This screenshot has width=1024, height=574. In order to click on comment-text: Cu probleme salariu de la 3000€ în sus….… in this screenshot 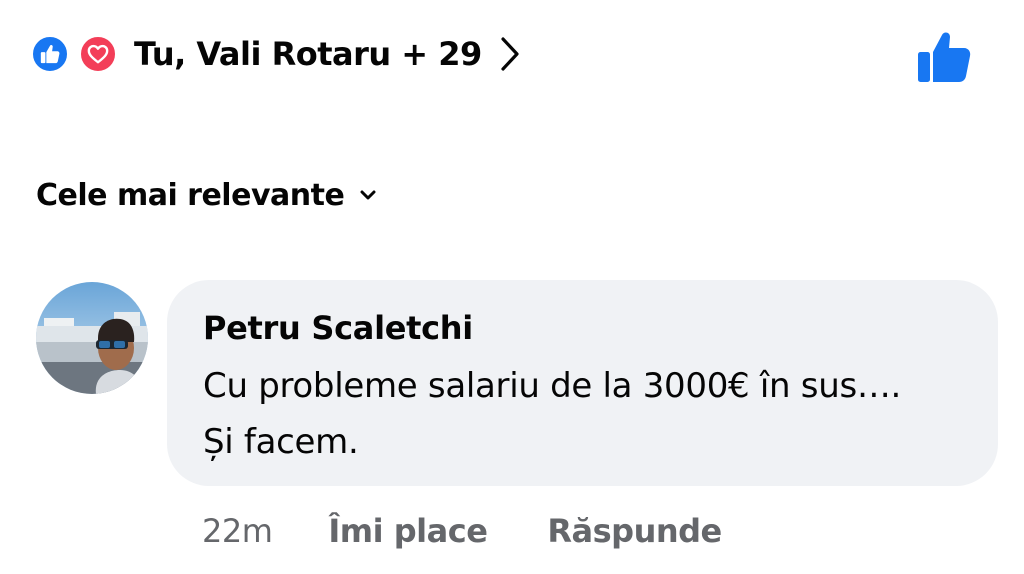, I will do `click(552, 414)`.